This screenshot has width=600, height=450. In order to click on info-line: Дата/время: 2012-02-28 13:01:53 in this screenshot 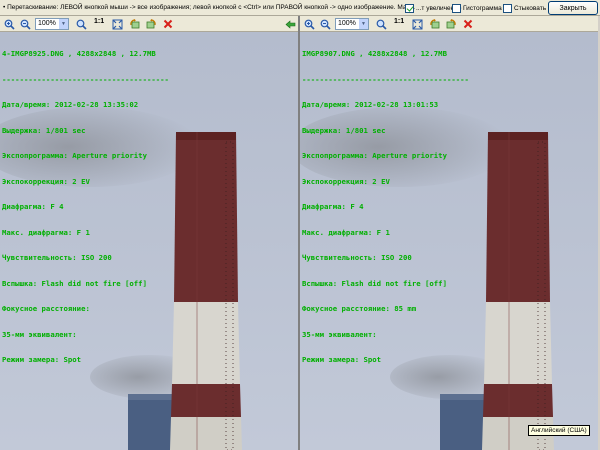, I will do `click(370, 104)`.